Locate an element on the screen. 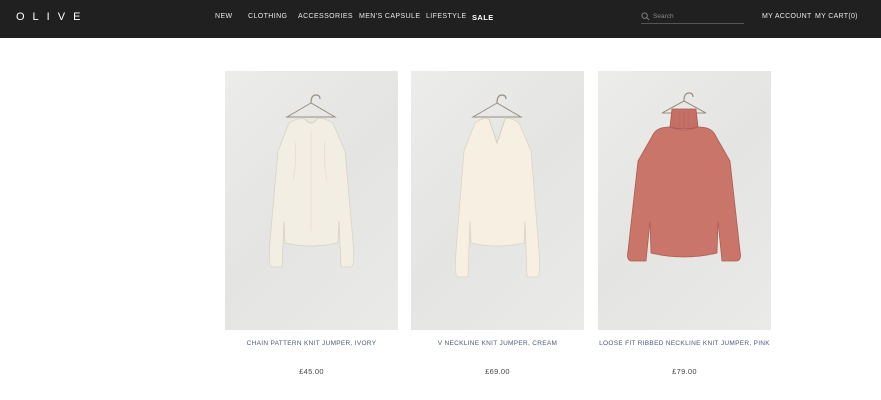 This screenshot has width=881, height=400. nav-item-lifestyle: LIFESTYLE is located at coordinates (446, 16).